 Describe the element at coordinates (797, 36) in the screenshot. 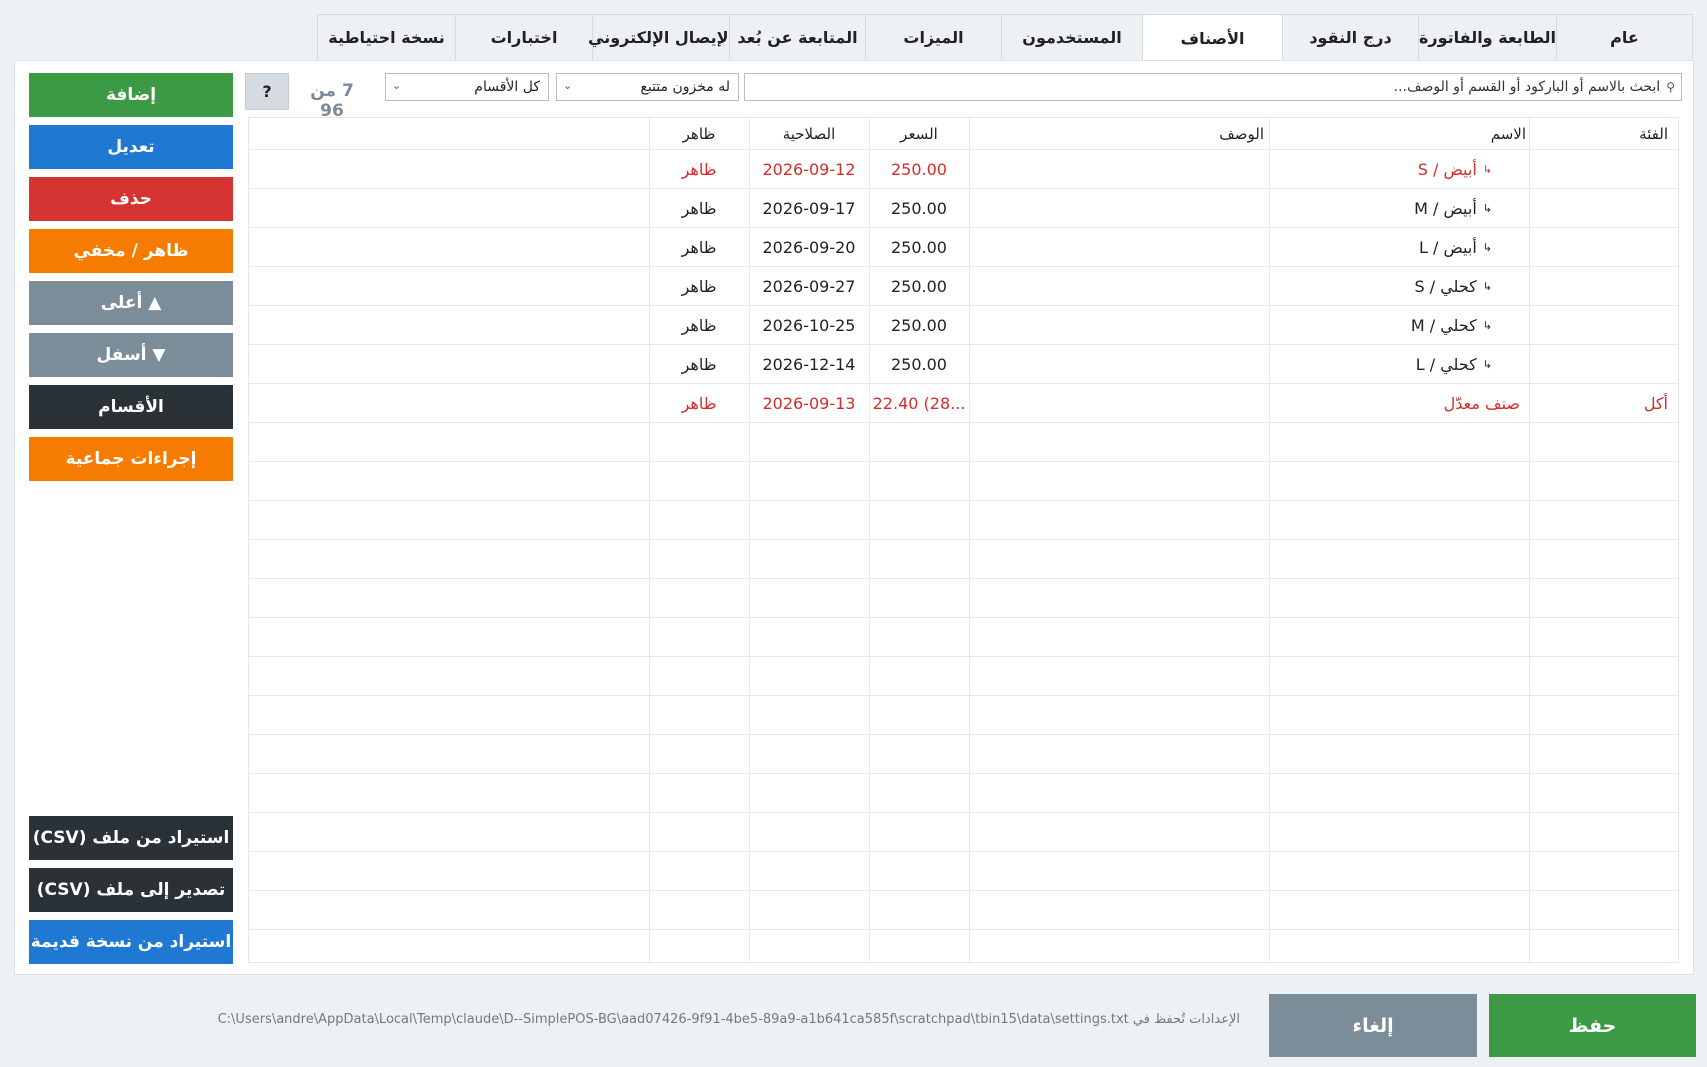

I see `tab-remote-monitoring: المتابعة عن بُعد` at that location.